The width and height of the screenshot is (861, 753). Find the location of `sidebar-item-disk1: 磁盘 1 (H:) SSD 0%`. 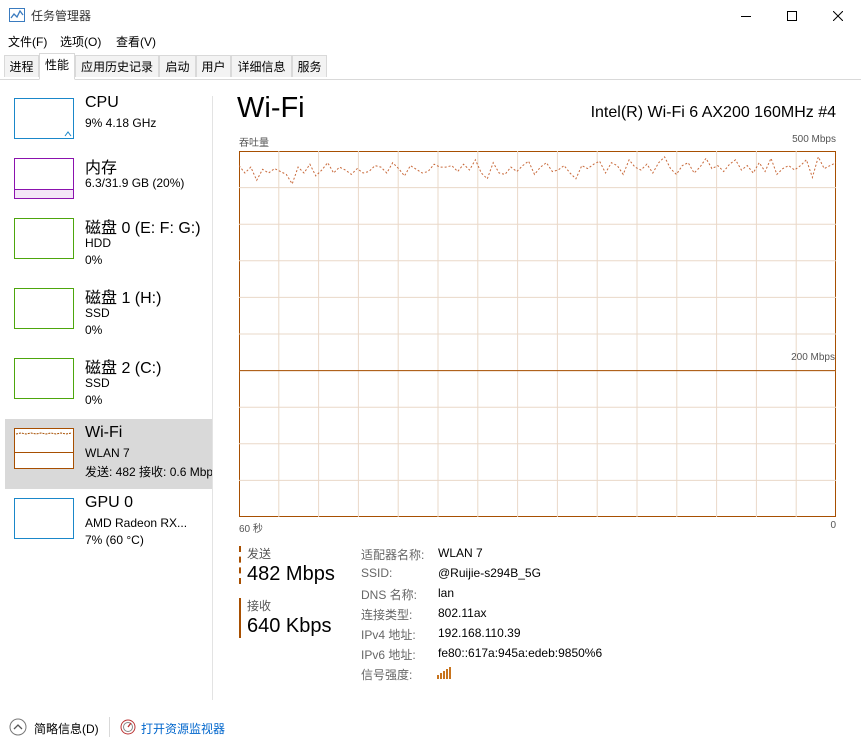

sidebar-item-disk1: 磁盘 1 (H:) SSD 0% is located at coordinates (109, 314).